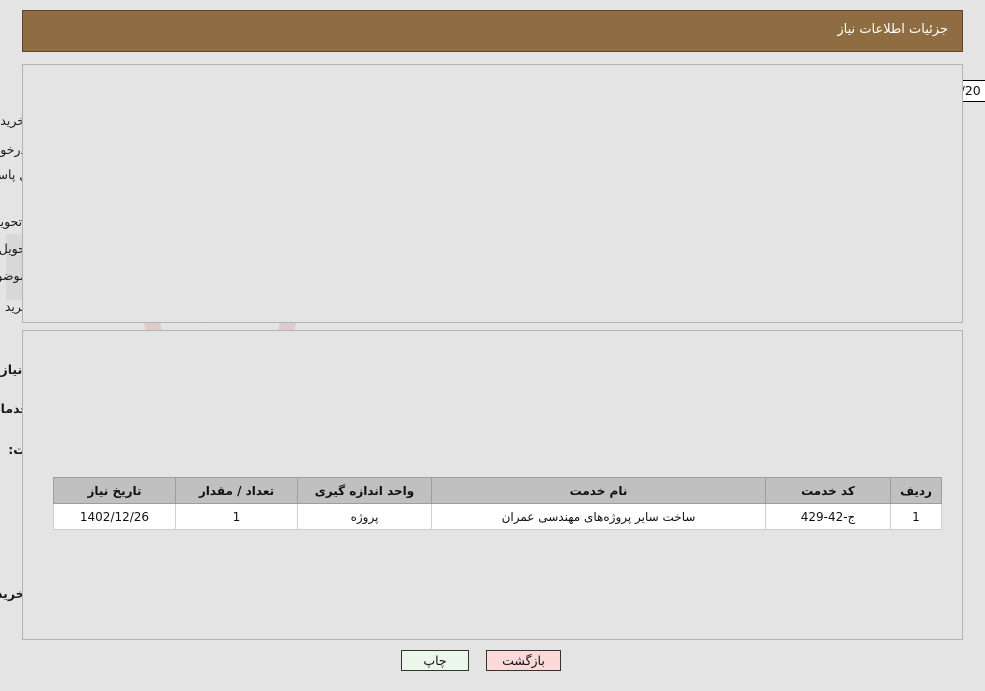 The image size is (985, 691). Describe the element at coordinates (598, 490) in the screenshot. I see `th-service-name: نام خدمت` at that location.